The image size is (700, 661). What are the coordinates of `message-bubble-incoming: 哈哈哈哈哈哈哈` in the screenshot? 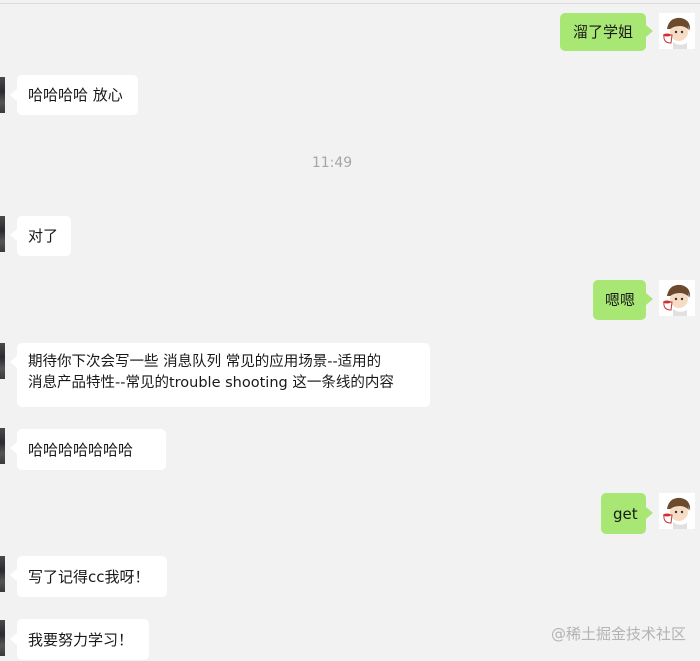 It's located at (91, 449).